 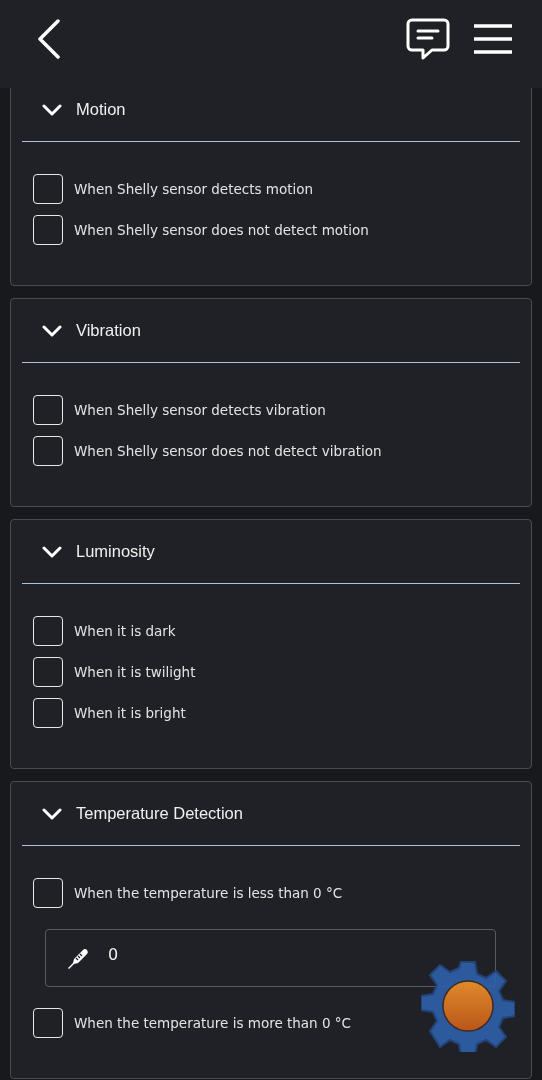 What do you see at coordinates (78, 958) in the screenshot?
I see `thermometer-icon` at bounding box center [78, 958].